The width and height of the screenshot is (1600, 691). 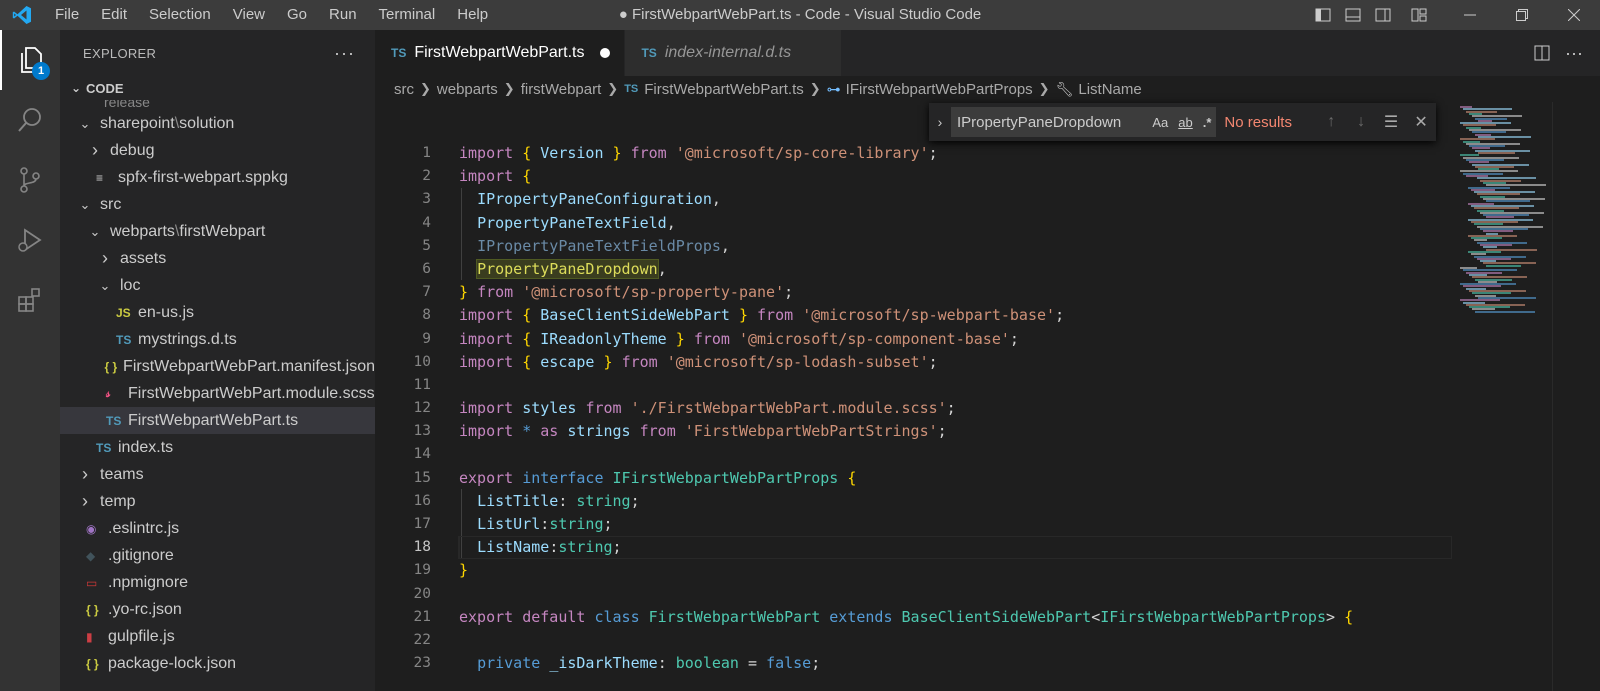 I want to click on tree-folder: › debug, so click(x=217, y=150).